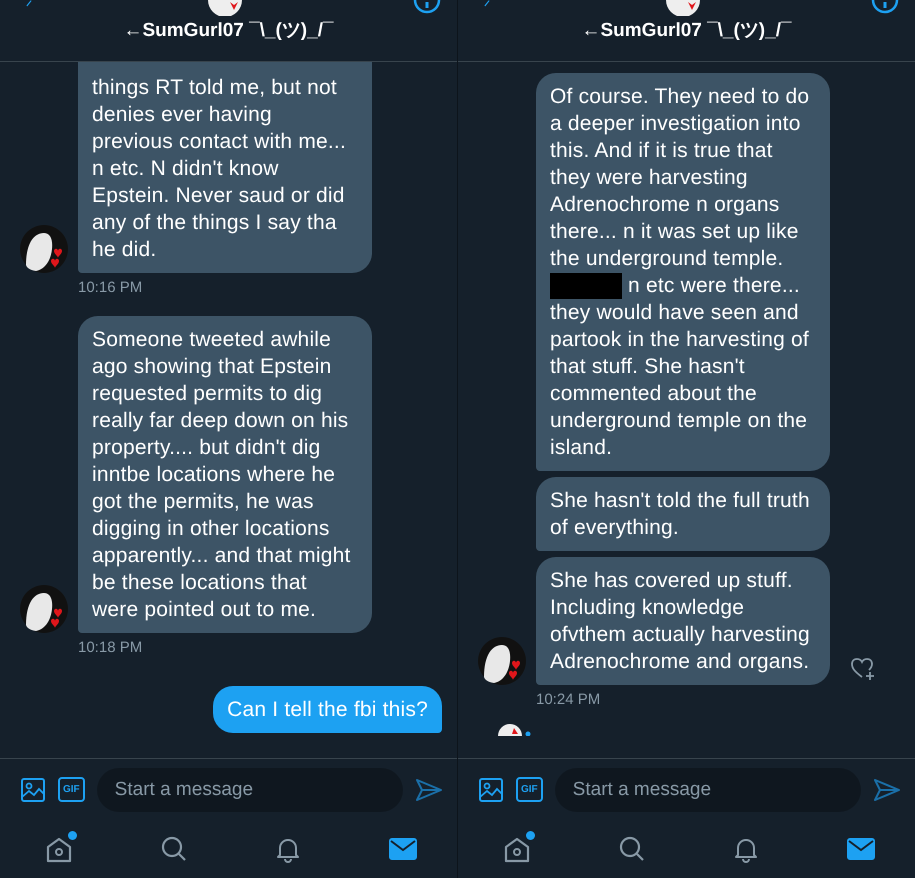 The image size is (915, 878). What do you see at coordinates (110, 647) in the screenshot?
I see `message-time: 10:18 PM` at bounding box center [110, 647].